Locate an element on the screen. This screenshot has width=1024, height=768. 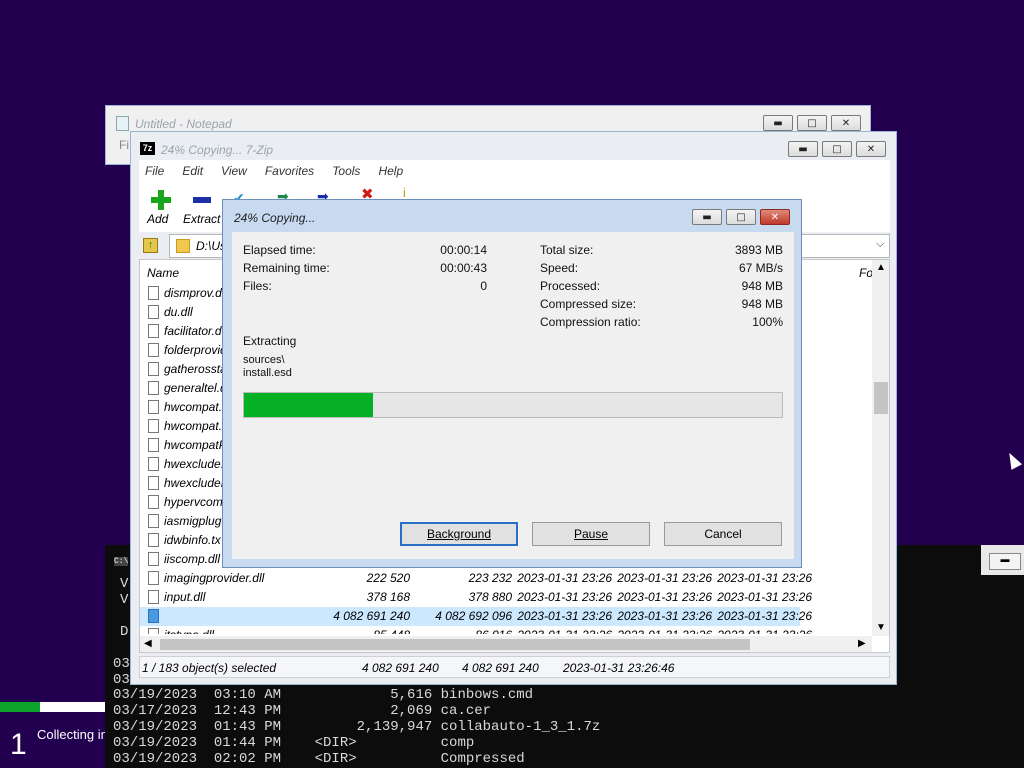
add-button: Add is located at coordinates (160, 208).